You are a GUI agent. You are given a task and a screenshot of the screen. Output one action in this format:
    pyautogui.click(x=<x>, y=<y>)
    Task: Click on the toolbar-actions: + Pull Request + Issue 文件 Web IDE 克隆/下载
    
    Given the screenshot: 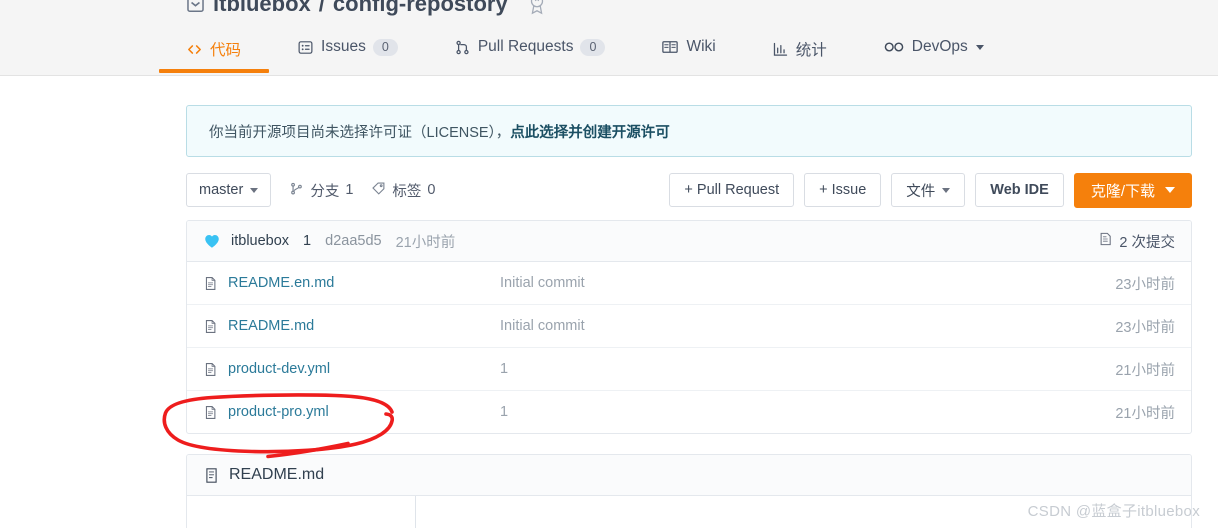 What is the action you would take?
    pyautogui.click(x=930, y=190)
    